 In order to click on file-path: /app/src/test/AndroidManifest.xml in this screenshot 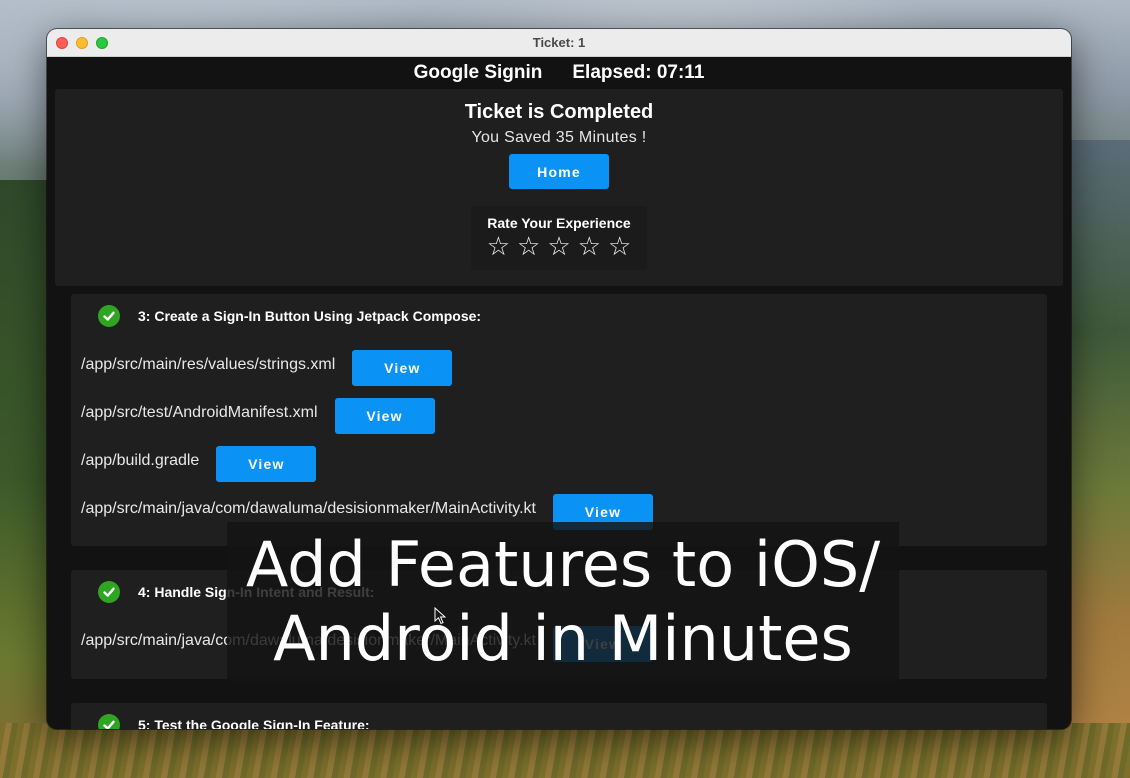, I will do `click(199, 412)`.